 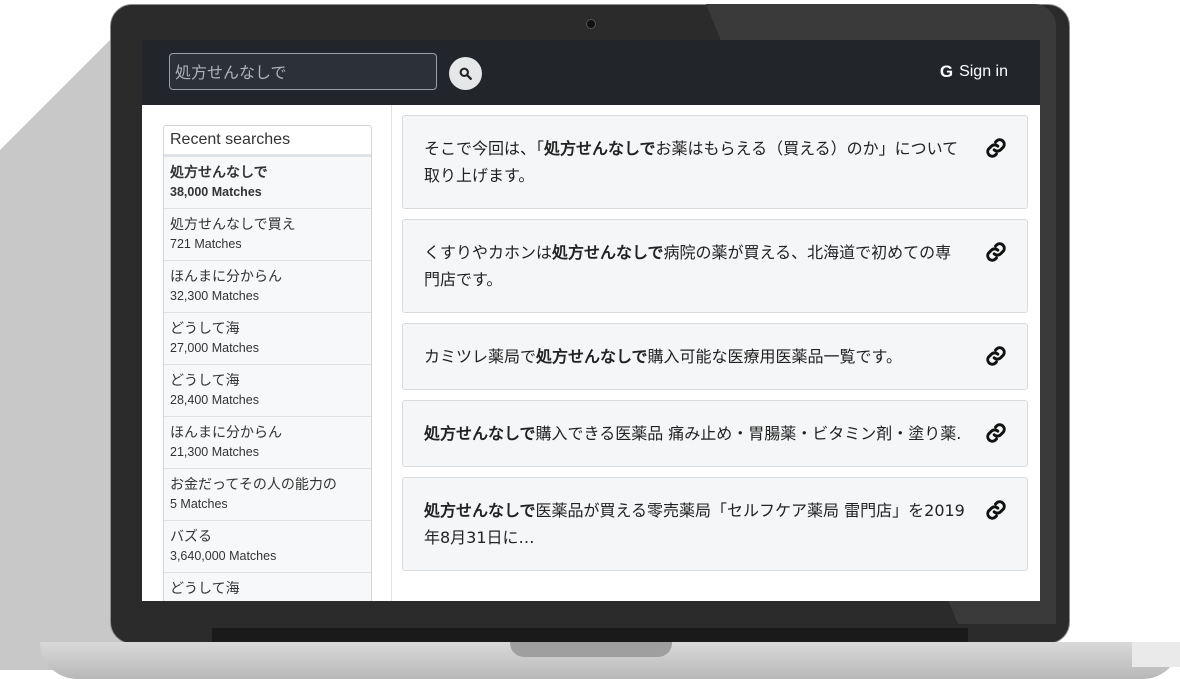 I want to click on recent-search-item: どうして海, so click(x=267, y=587).